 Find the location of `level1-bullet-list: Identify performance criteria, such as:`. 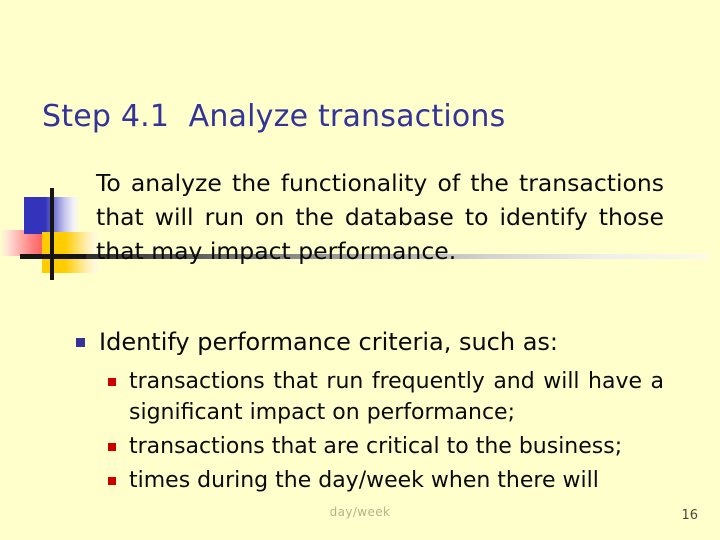

level1-bullet-list: Identify performance criteria, such as: is located at coordinates (371, 342).